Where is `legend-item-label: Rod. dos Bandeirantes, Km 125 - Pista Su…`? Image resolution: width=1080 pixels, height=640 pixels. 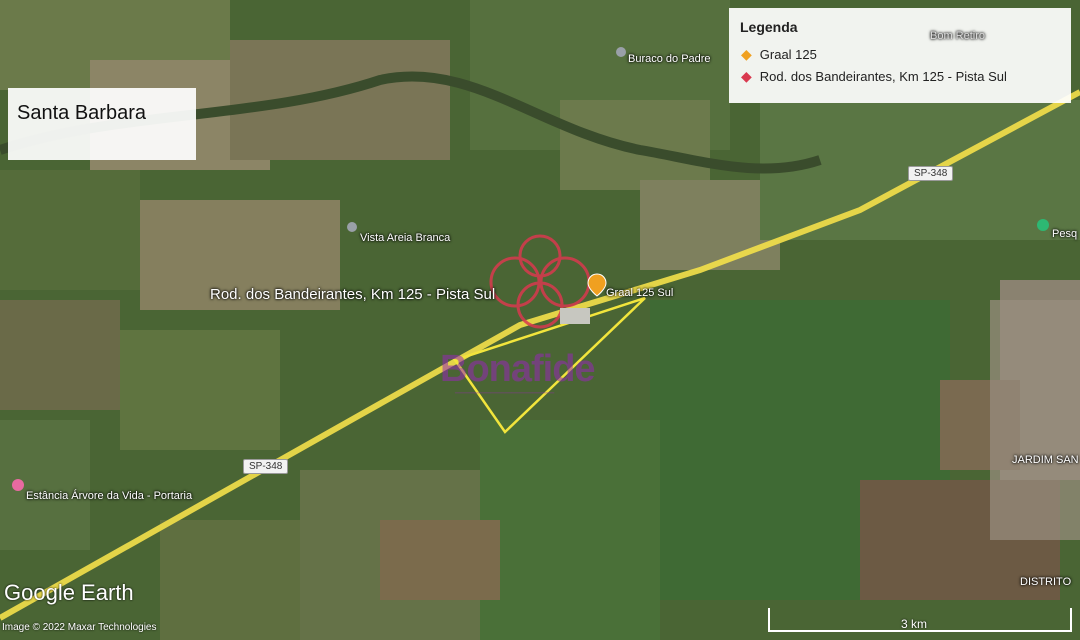
legend-item-label: Rod. dos Bandeirantes, Km 125 - Pista Su… is located at coordinates (883, 76).